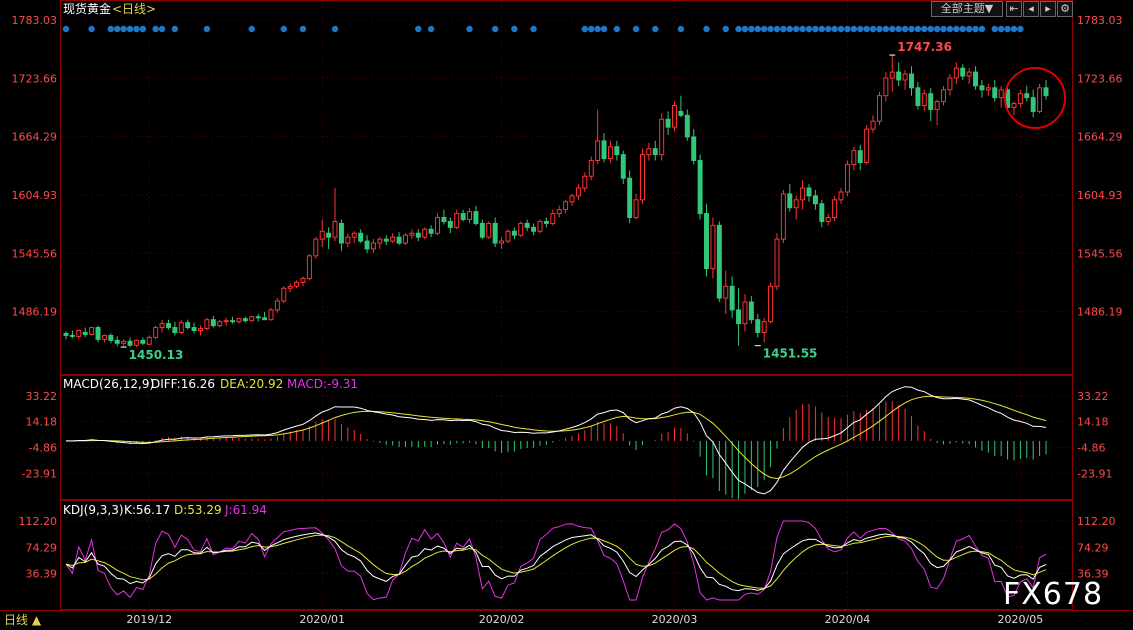 Image resolution: width=1133 pixels, height=630 pixels. I want to click on dea-readout: DEA:20.92, so click(251, 384).